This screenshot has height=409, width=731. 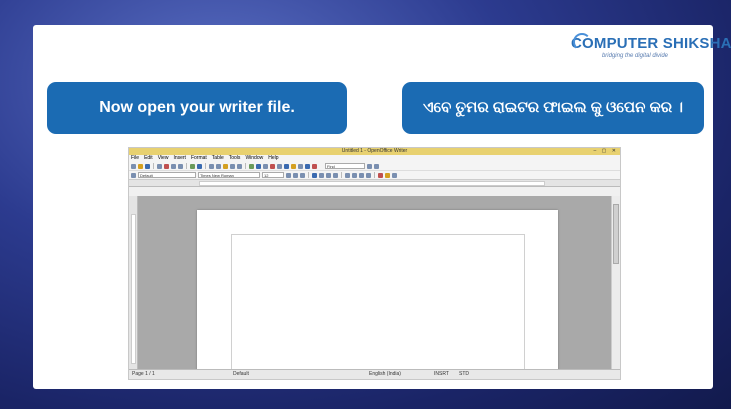 I want to click on font-size-box: 12, so click(x=273, y=175).